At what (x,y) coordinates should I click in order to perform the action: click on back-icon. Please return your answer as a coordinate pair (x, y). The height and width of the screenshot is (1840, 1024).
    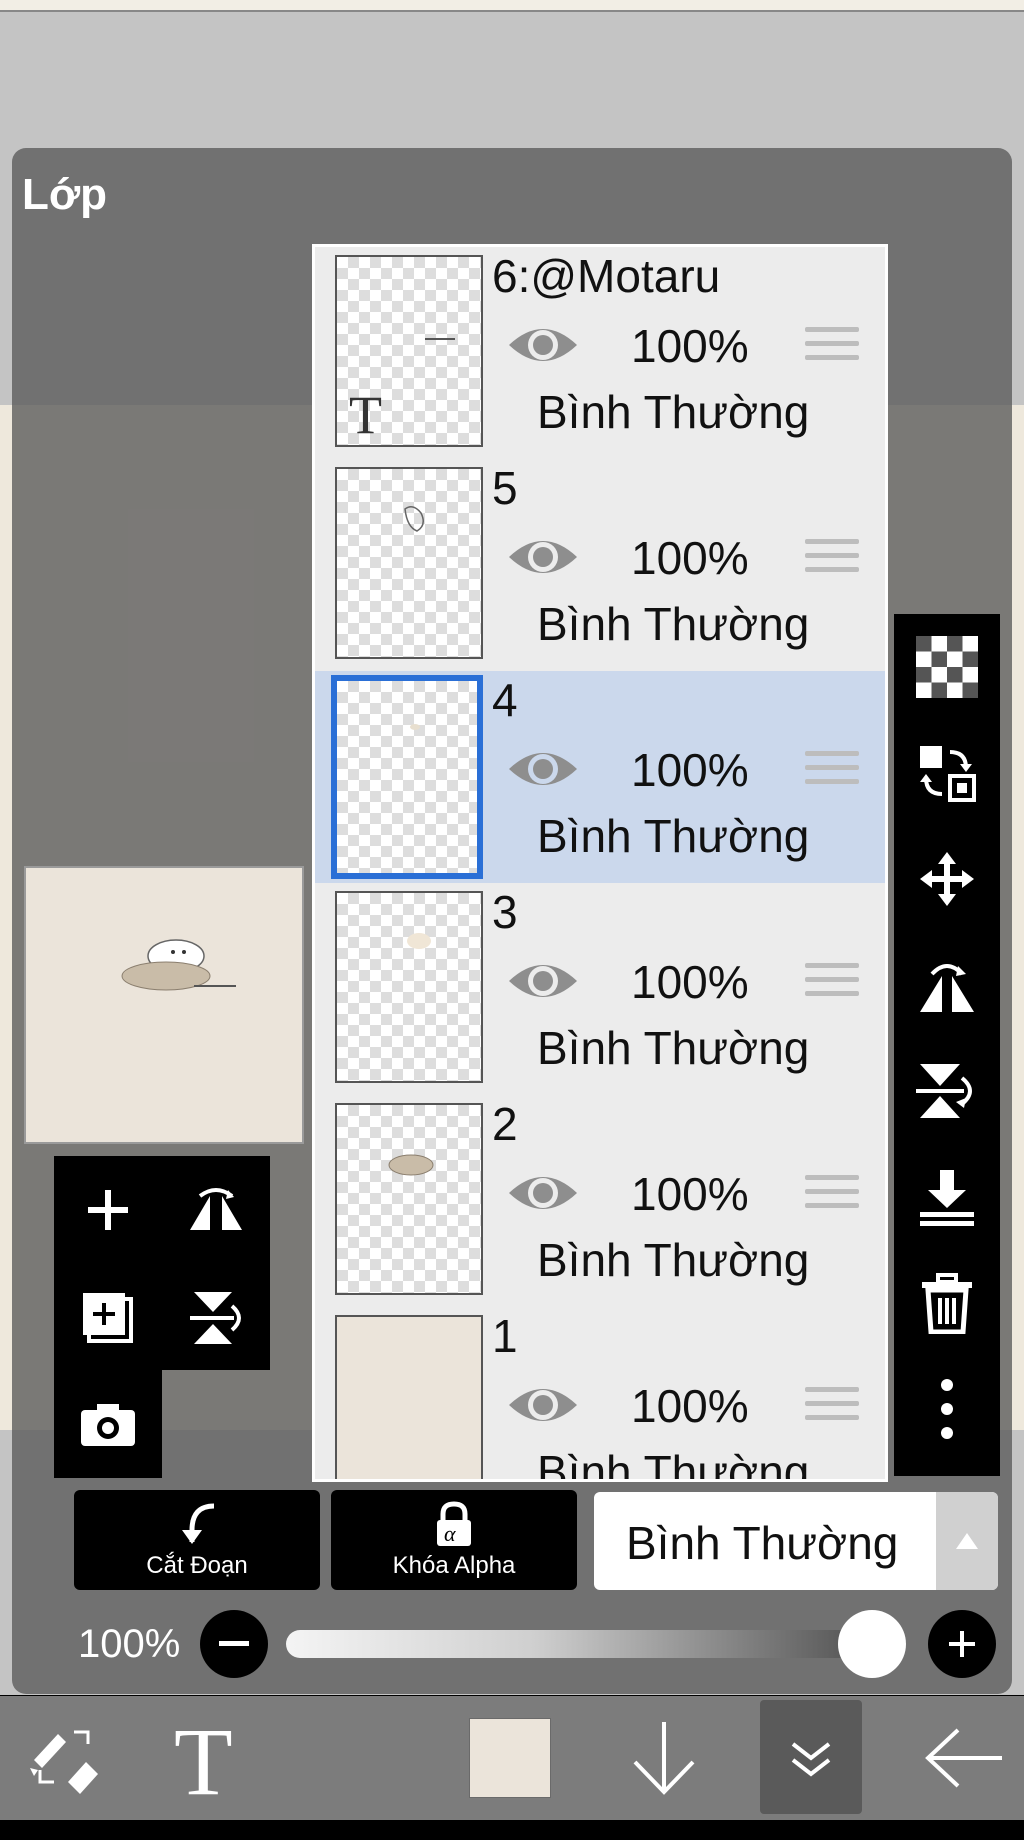
    Looking at the image, I should click on (964, 1758).